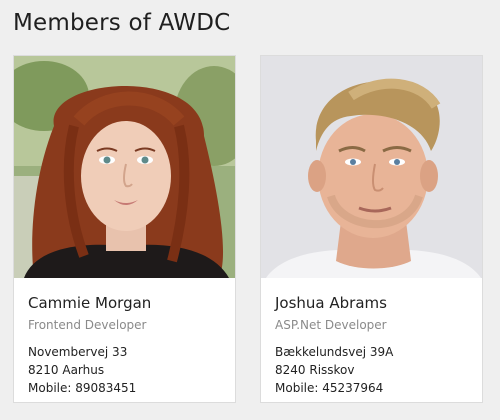 This screenshot has width=500, height=420. Describe the element at coordinates (78, 352) in the screenshot. I see `member-address: Novembervej 33` at that location.